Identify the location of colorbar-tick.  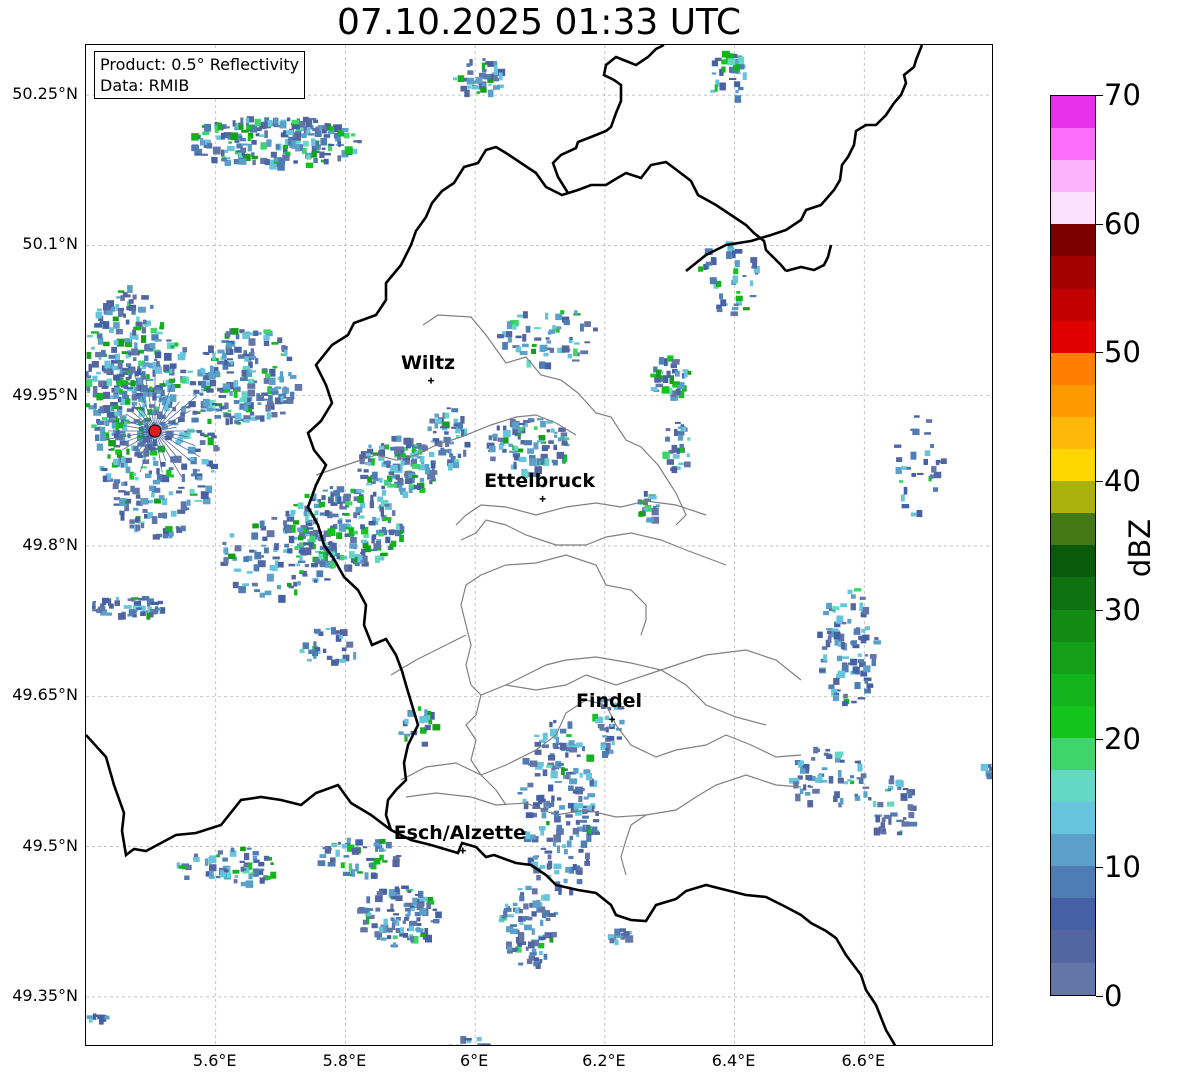
(1099, 996).